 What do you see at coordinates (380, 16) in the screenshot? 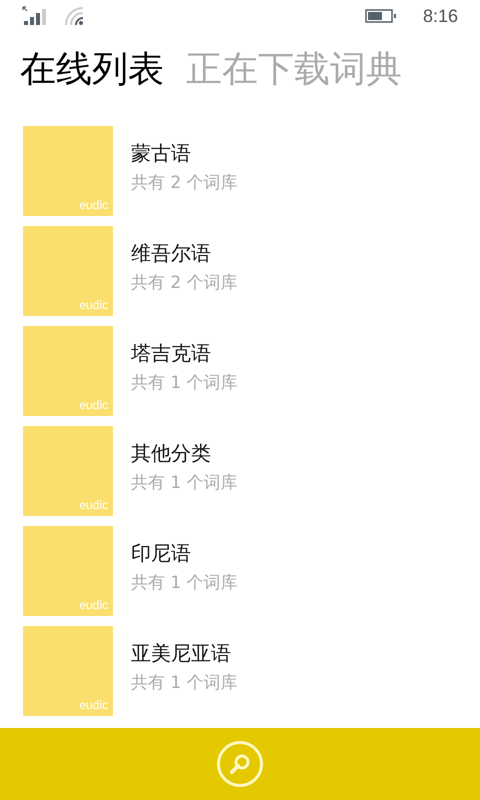
I see `battery-icon` at bounding box center [380, 16].